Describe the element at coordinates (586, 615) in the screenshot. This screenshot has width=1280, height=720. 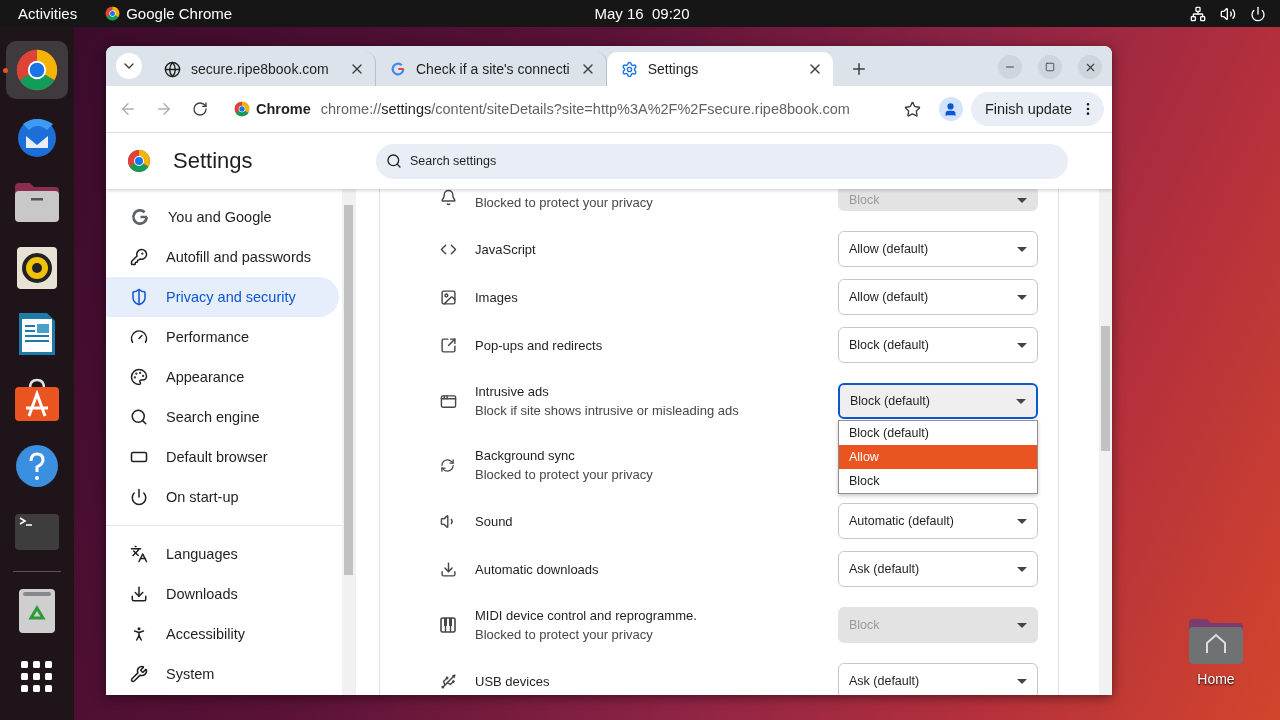
I see `setting-title: MIDI device control and reprogramme.` at that location.